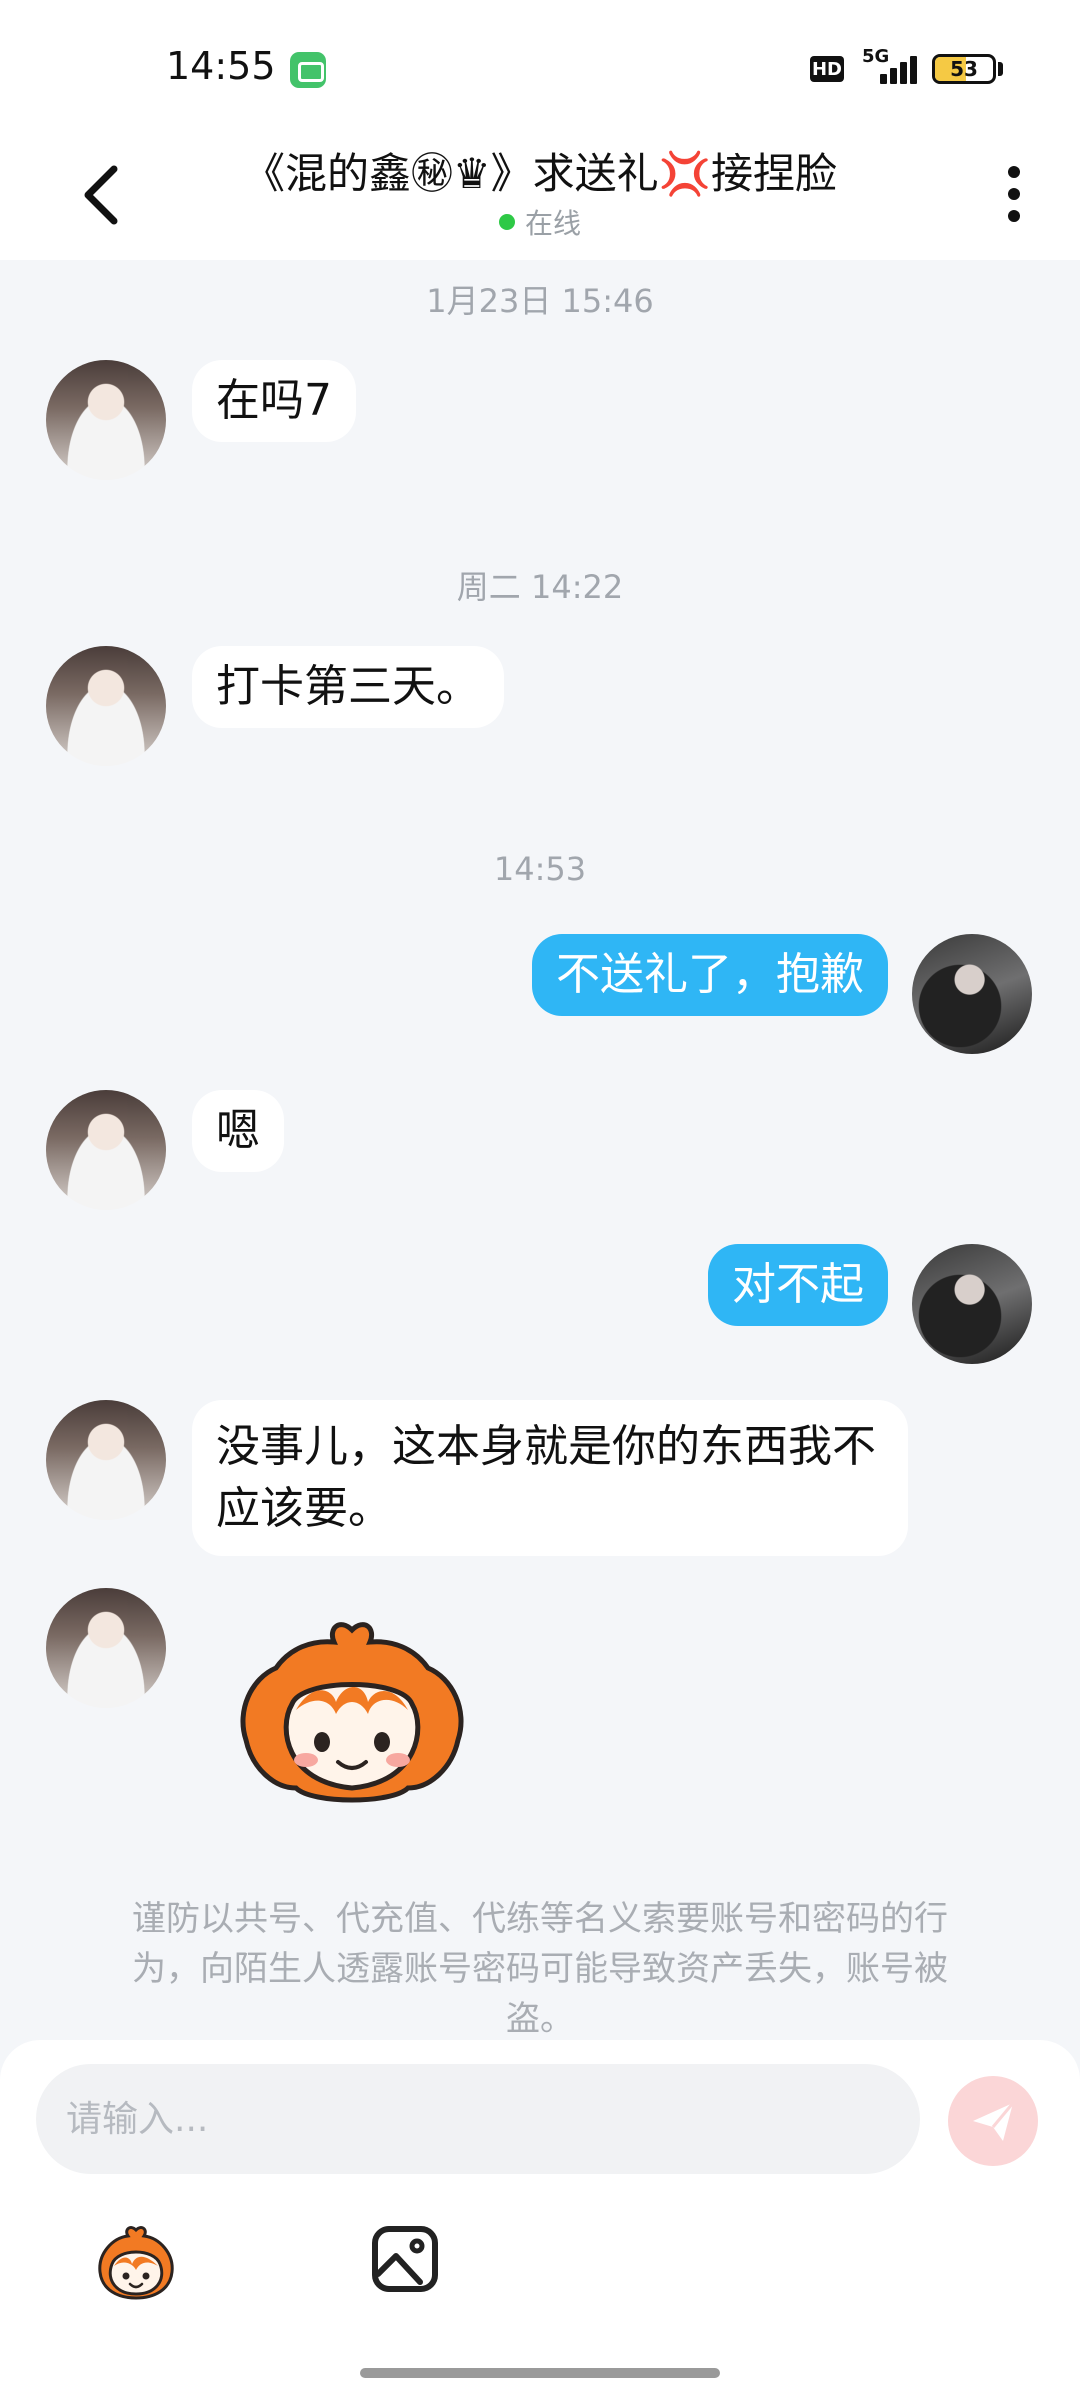 The image size is (1080, 2400). What do you see at coordinates (478, 2119) in the screenshot?
I see `message-input` at bounding box center [478, 2119].